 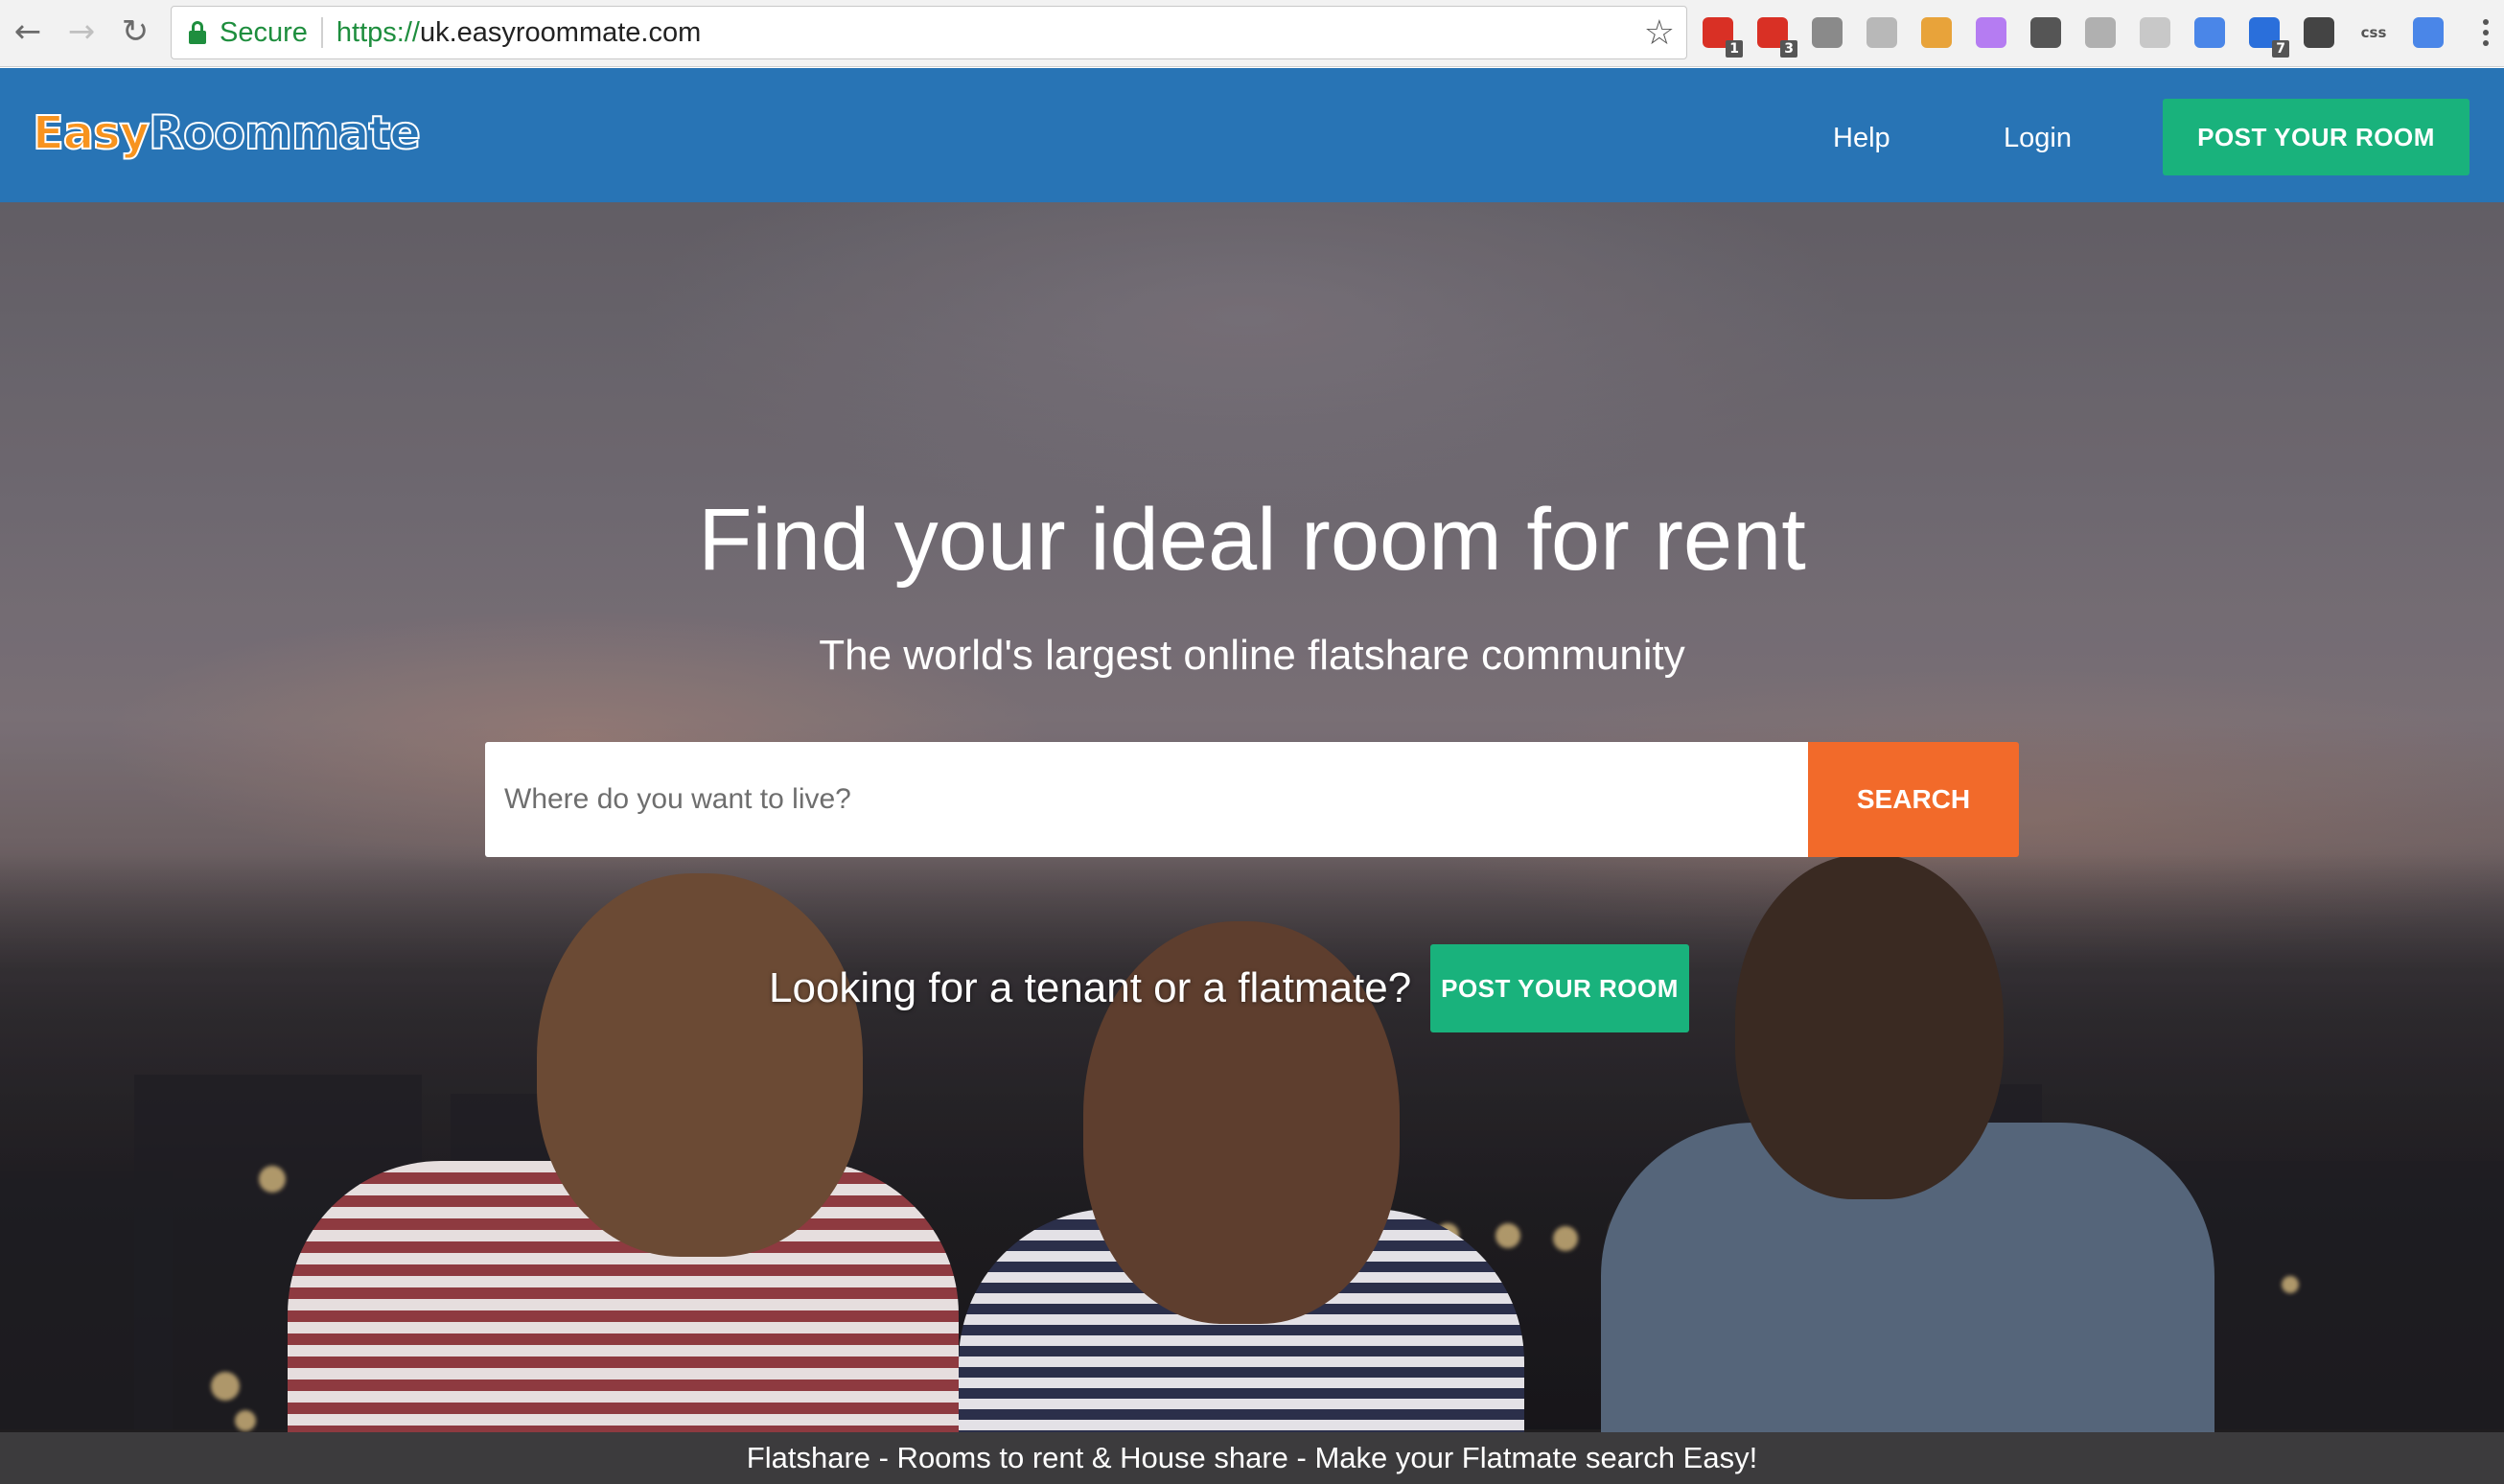 I want to click on forward-arrow-icon: →, so click(x=81, y=32).